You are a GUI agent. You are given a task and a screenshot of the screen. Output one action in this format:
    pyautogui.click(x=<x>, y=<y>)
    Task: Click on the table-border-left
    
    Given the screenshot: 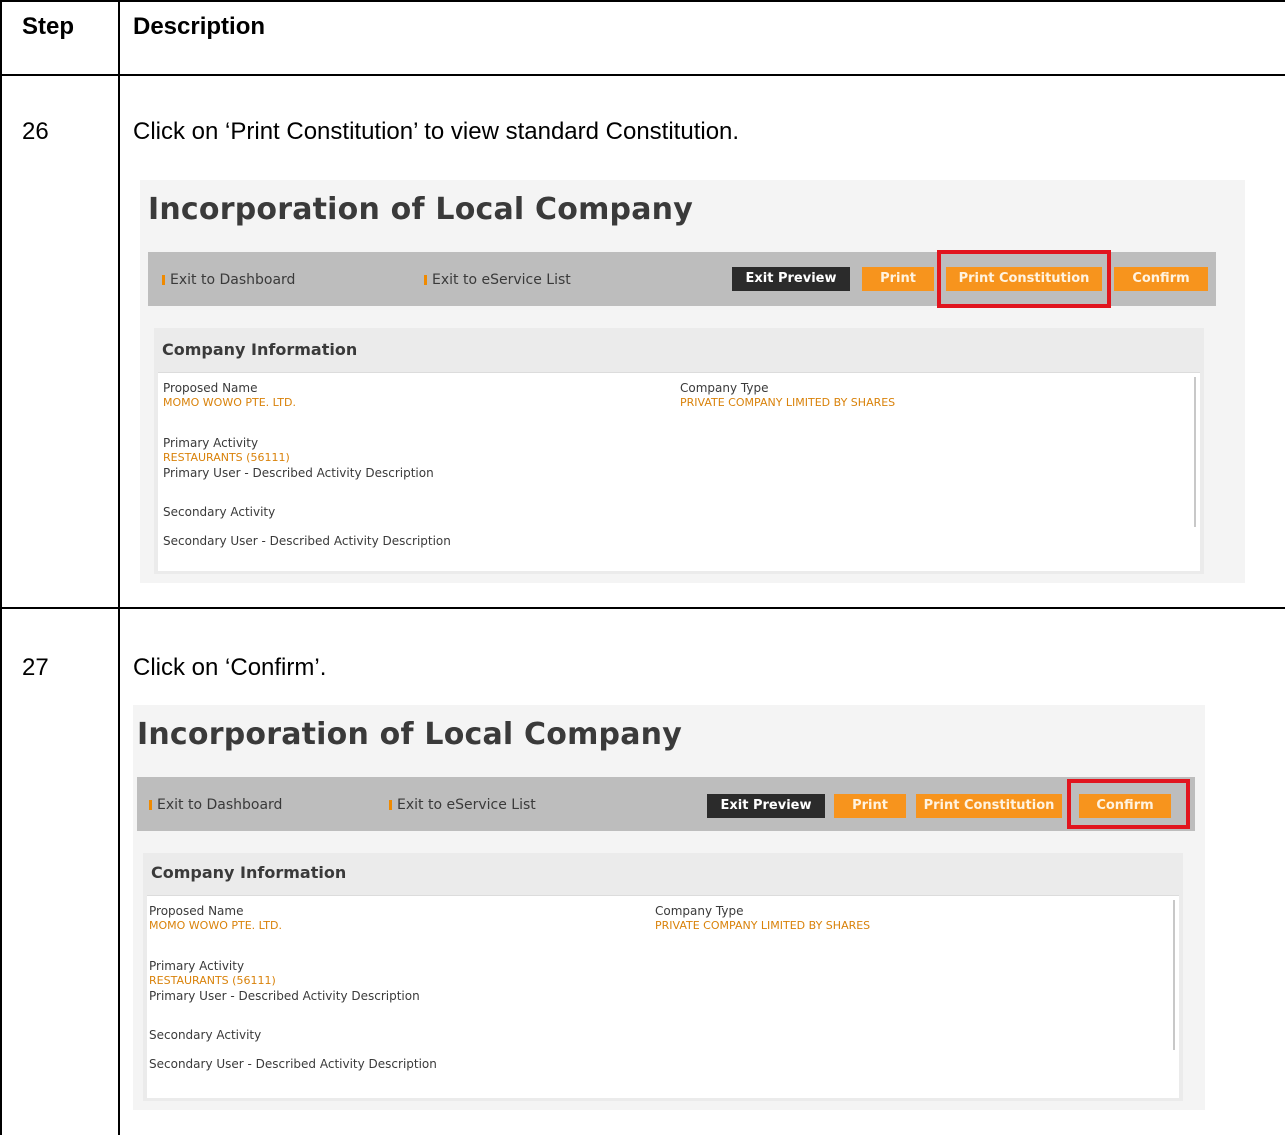 What is the action you would take?
    pyautogui.click(x=1, y=567)
    